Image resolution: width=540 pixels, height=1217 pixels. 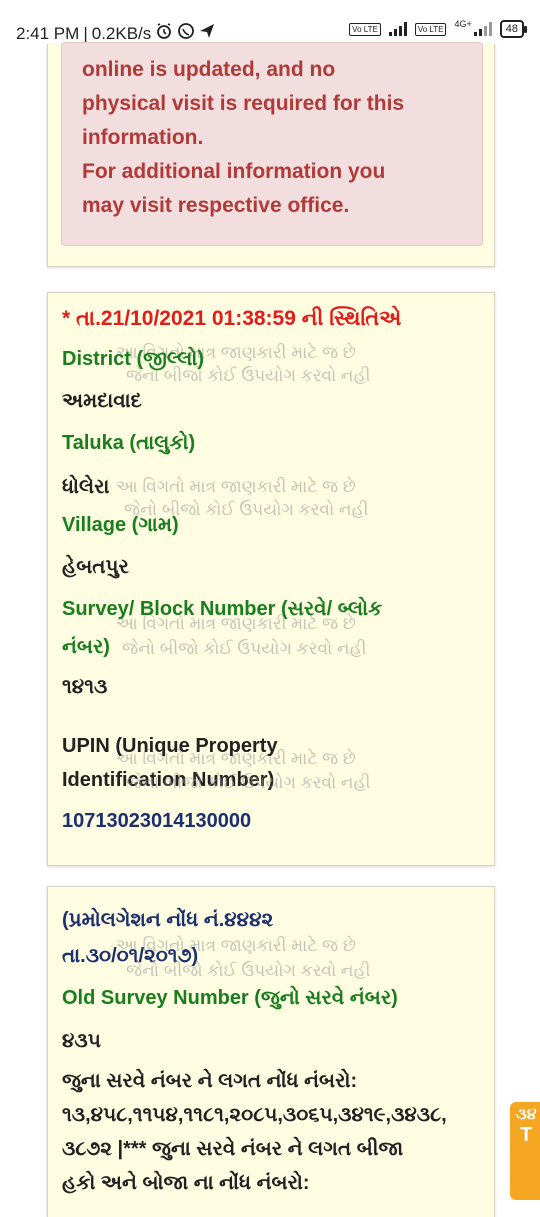 I want to click on alert-line: may visit respective office., so click(x=216, y=205).